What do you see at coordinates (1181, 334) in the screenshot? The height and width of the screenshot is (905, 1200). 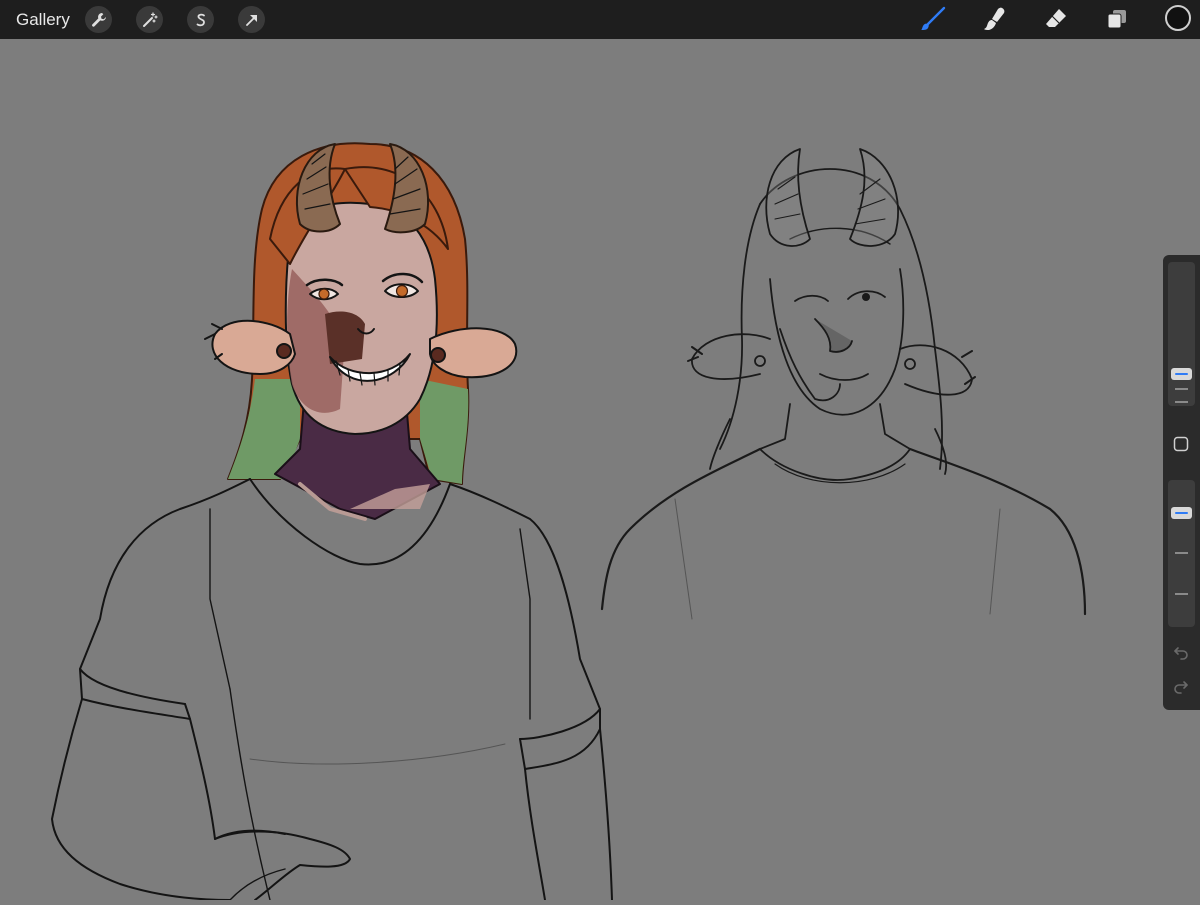 I see `brush-size-slider` at bounding box center [1181, 334].